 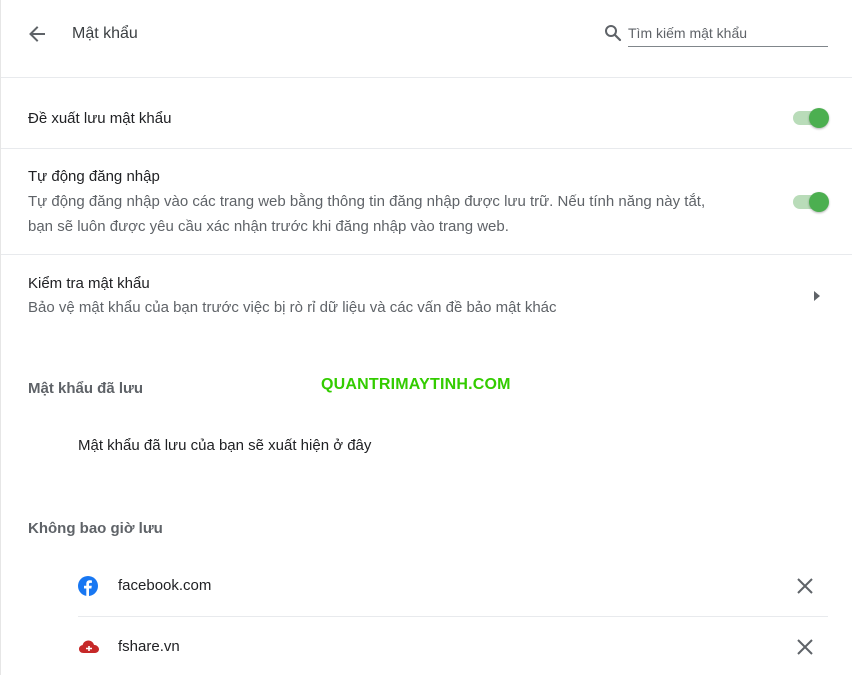 I want to click on site-domain: facebook.com, so click(x=165, y=585).